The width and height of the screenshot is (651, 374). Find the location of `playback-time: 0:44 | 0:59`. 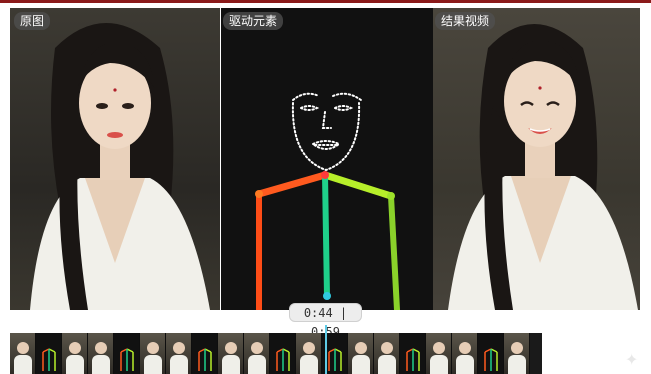

playback-time: 0:44 | 0:59 is located at coordinates (325, 321).